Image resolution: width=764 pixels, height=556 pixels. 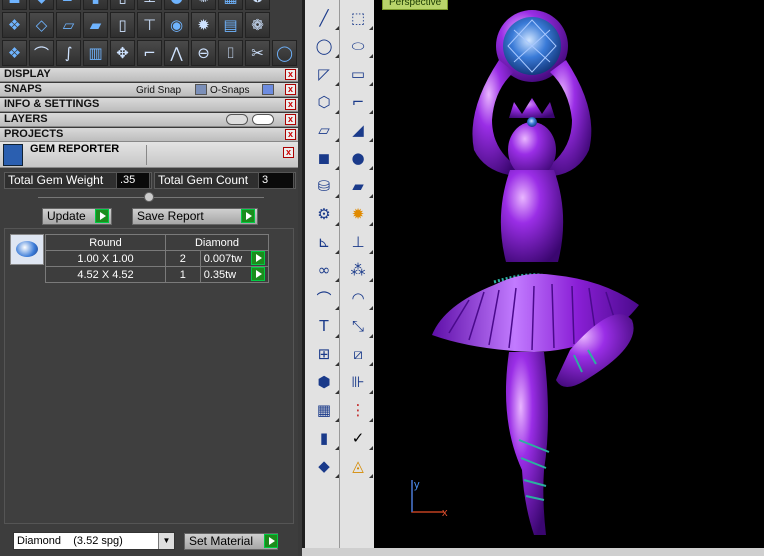 I want to click on stand-icon: ⊤, so click(x=149, y=25).